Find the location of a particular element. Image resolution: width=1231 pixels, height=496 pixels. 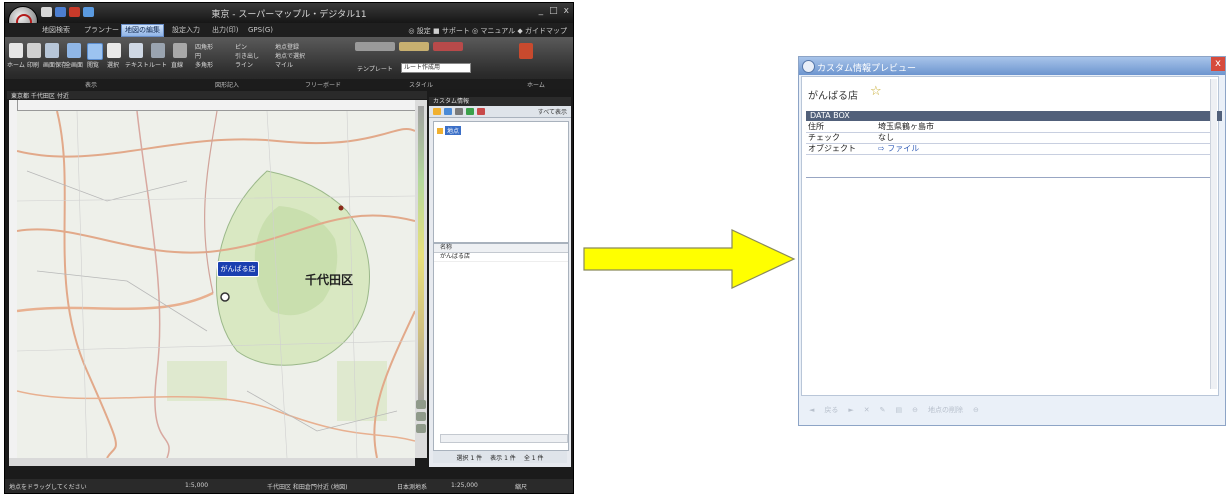

folder-icon is located at coordinates (437, 111).